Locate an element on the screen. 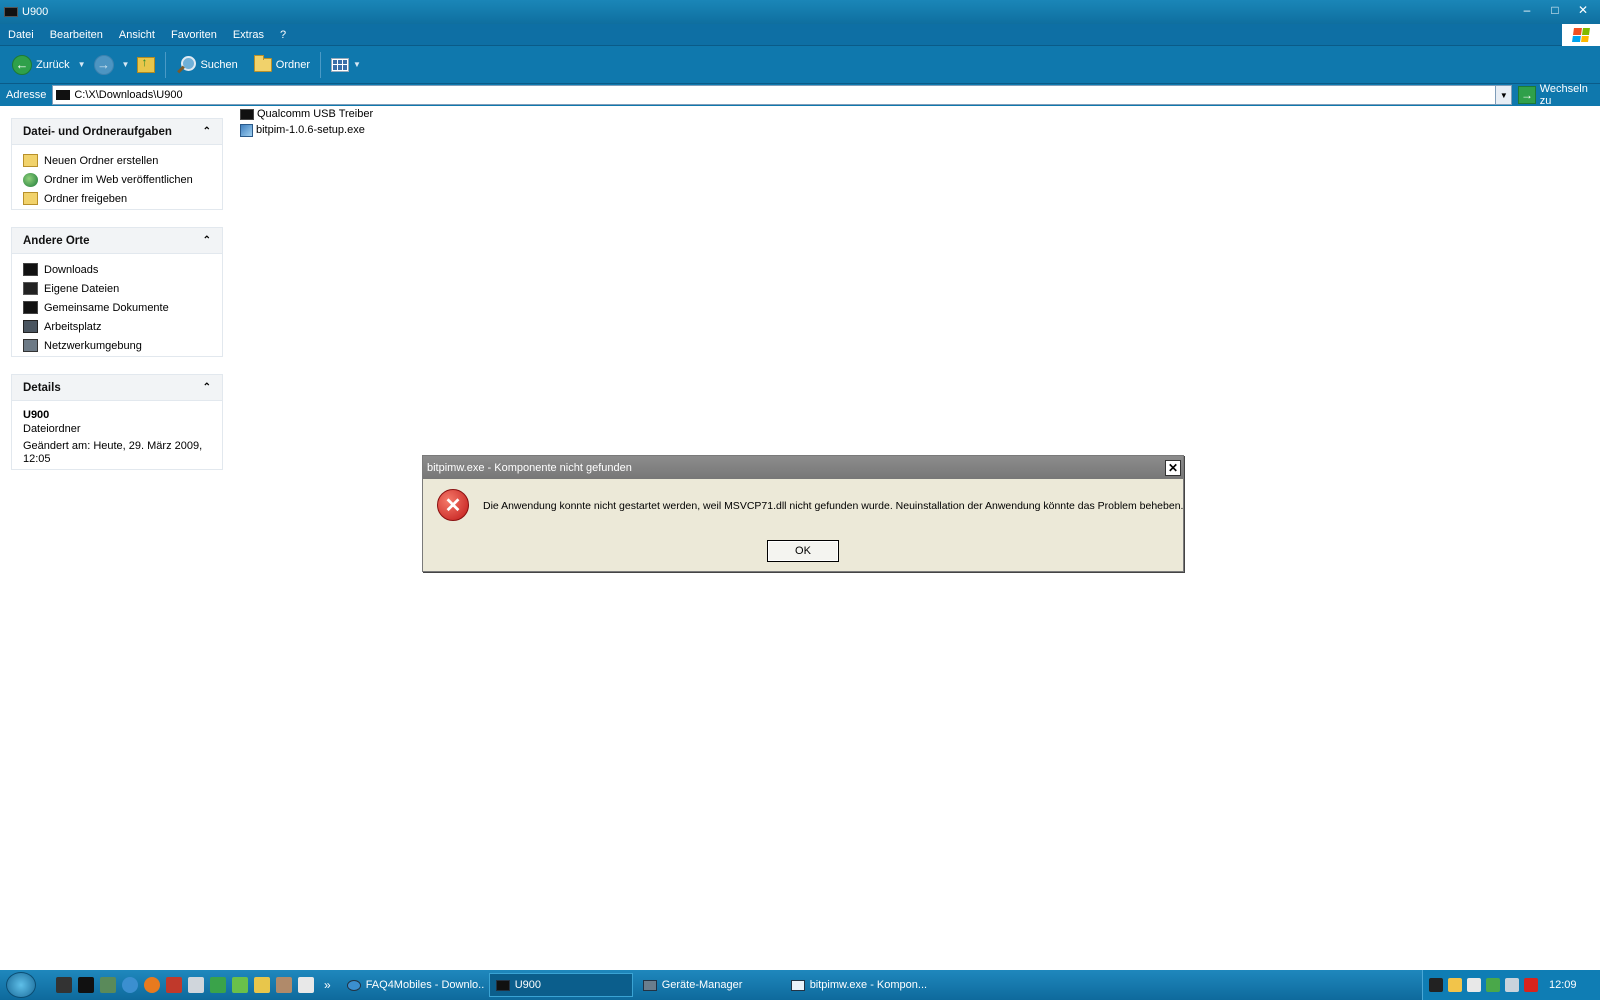 The height and width of the screenshot is (1000, 1600). quick-launch-overflow: » is located at coordinates (327, 985).